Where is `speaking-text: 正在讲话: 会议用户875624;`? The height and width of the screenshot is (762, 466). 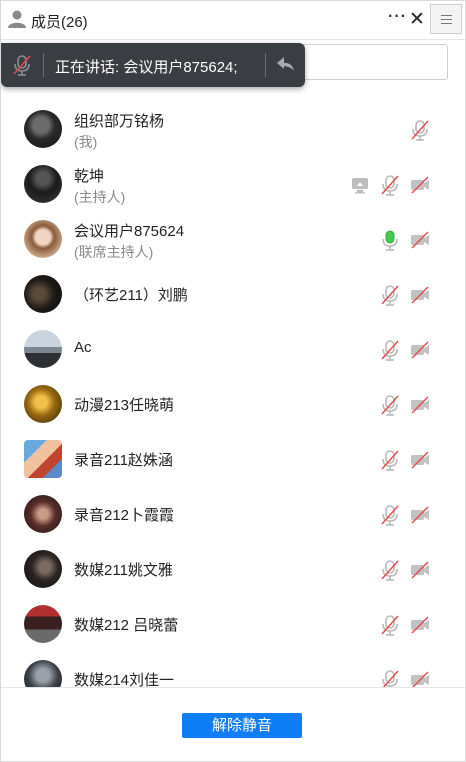 speaking-text: 正在讲话: 会议用户875624; is located at coordinates (146, 67).